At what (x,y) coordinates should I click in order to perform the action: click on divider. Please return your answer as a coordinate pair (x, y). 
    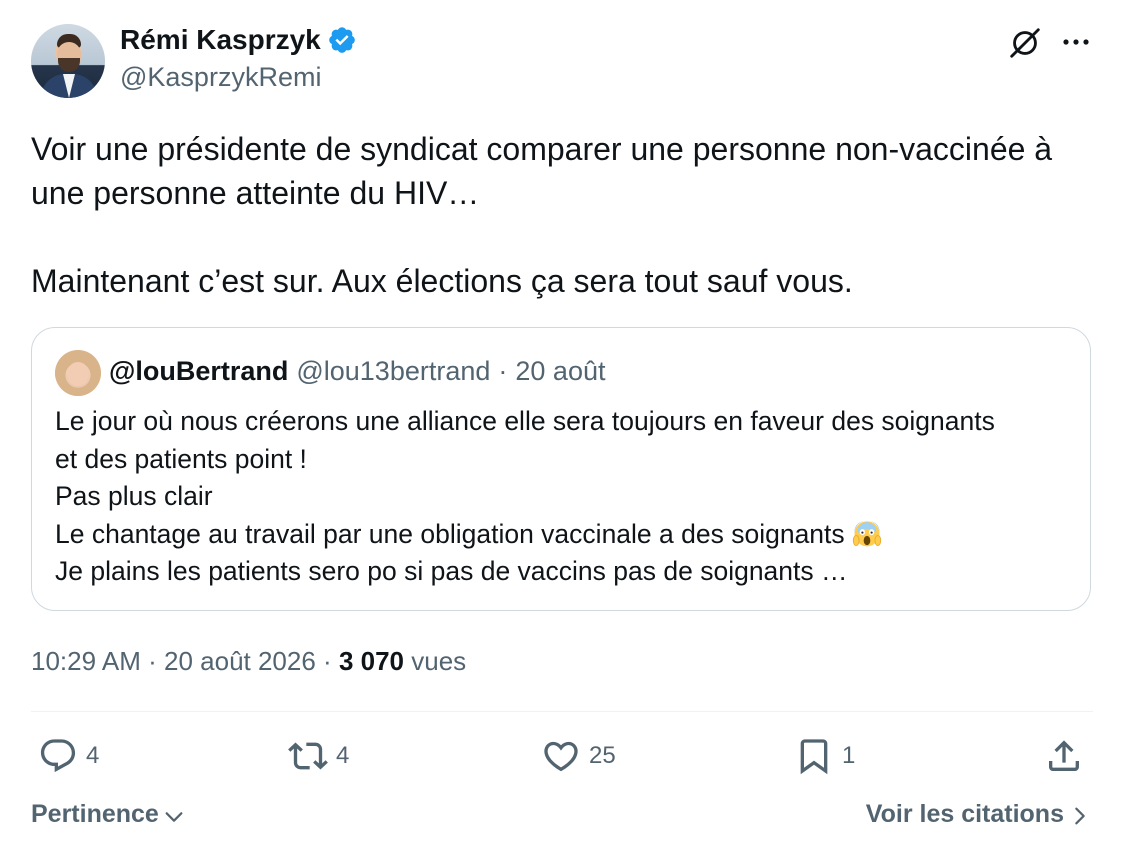
    Looking at the image, I should click on (562, 711).